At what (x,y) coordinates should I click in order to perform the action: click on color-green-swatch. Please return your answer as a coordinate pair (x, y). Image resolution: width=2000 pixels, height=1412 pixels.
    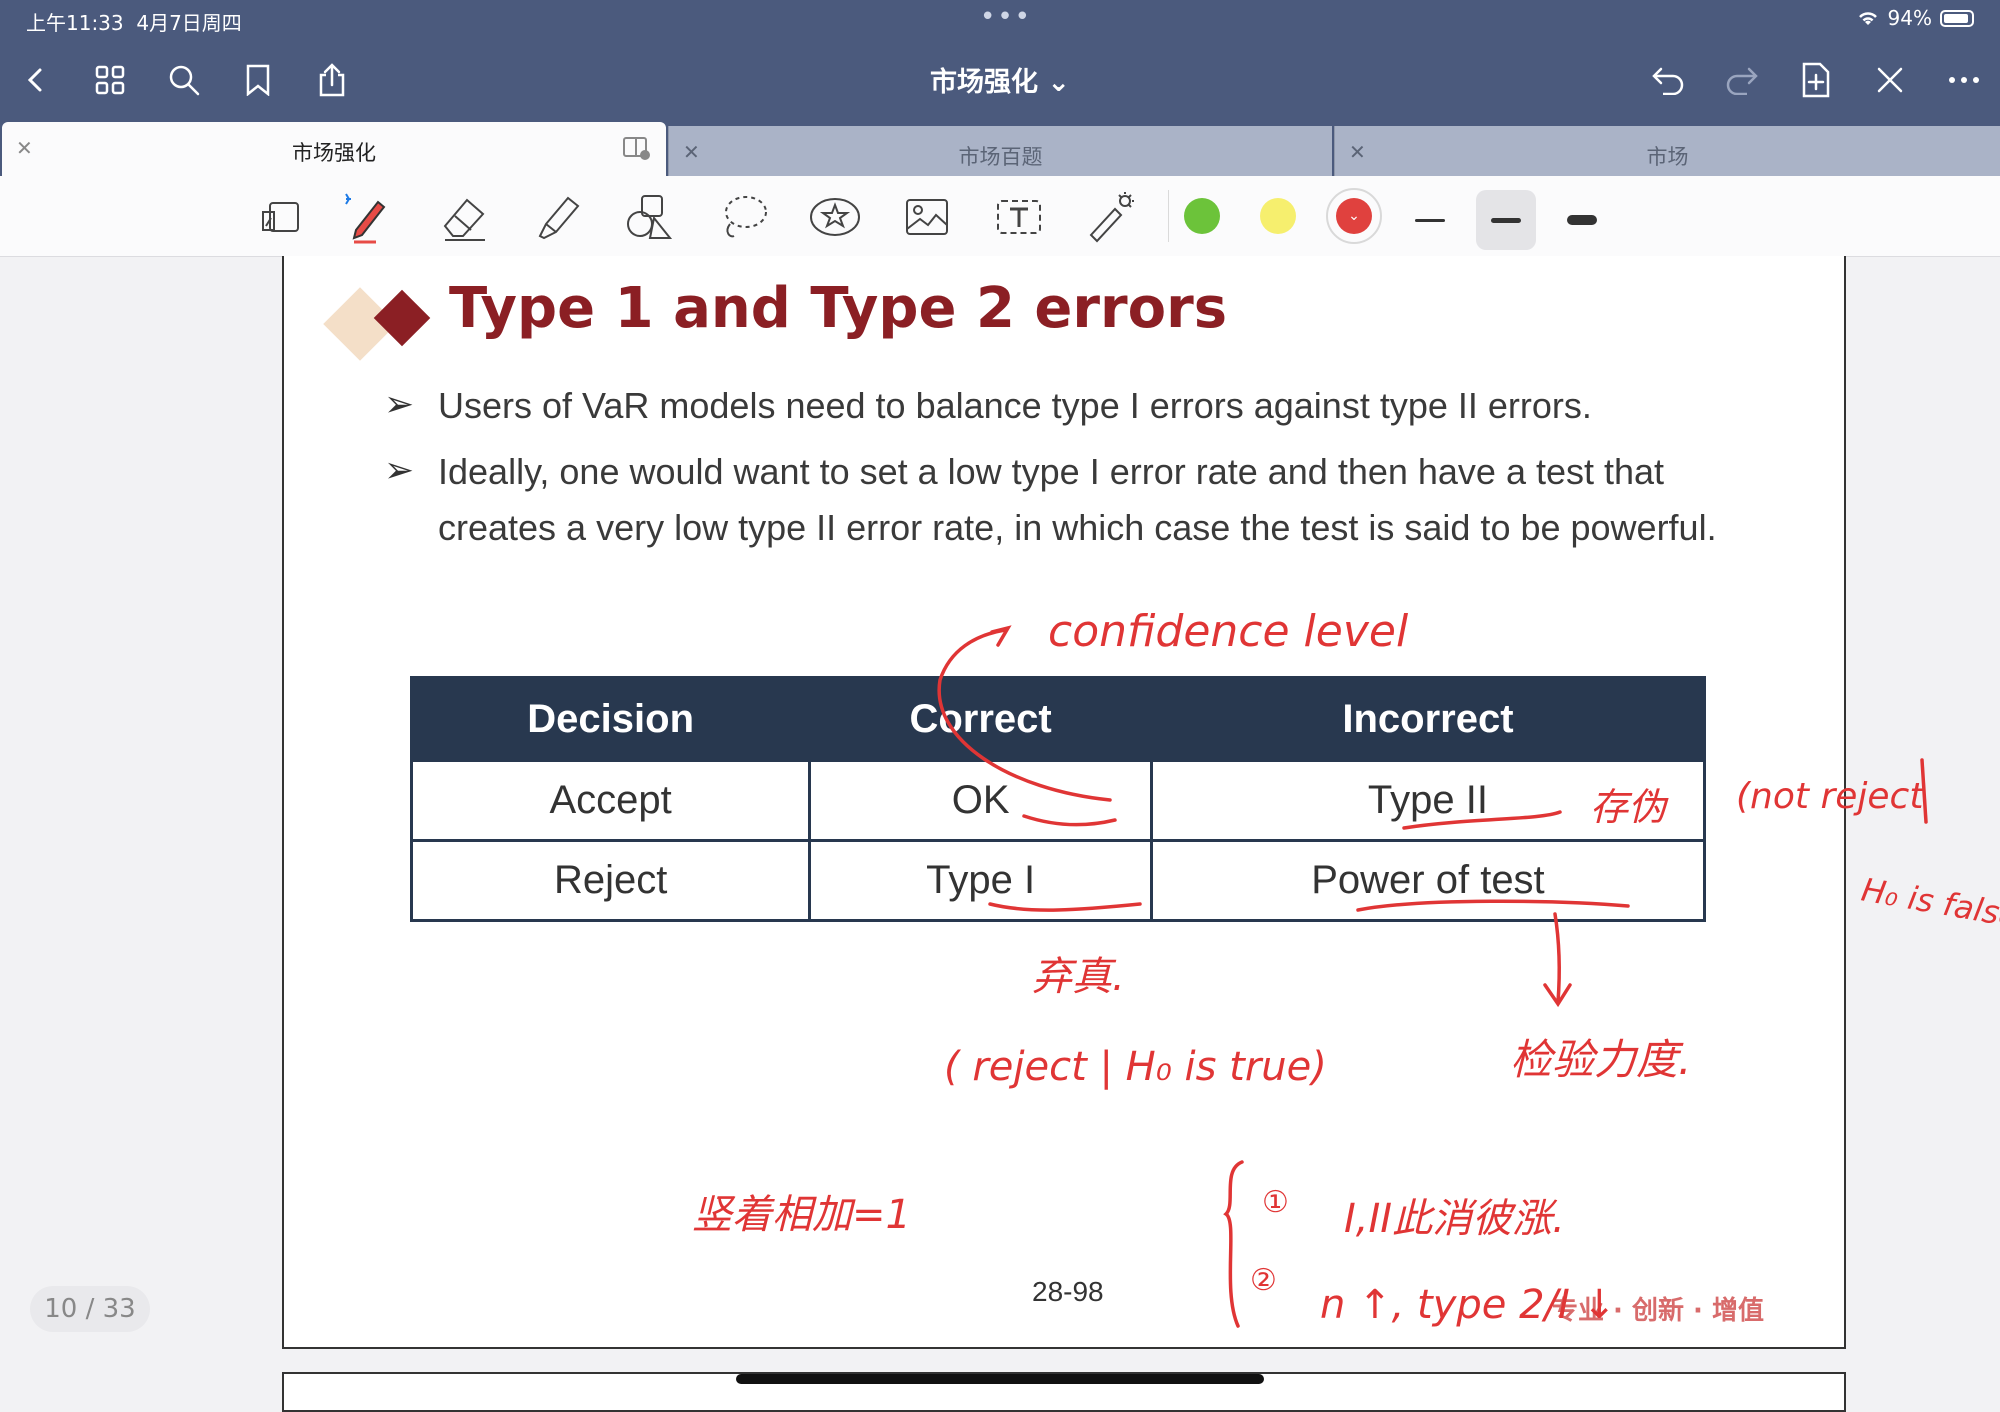
    Looking at the image, I should click on (1202, 216).